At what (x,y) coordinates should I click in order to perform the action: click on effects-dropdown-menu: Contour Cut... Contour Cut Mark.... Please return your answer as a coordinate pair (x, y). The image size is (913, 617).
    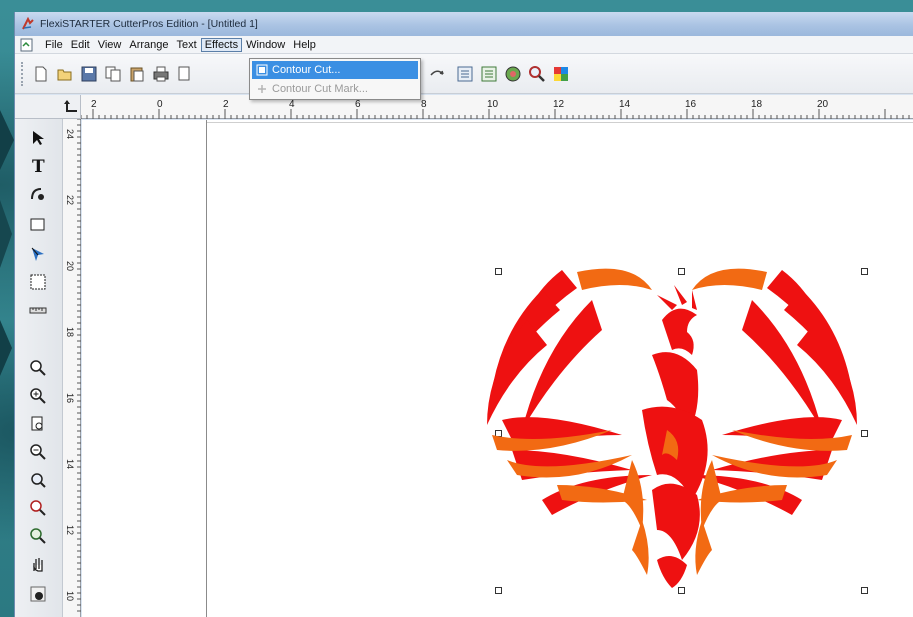
    Looking at the image, I should click on (335, 79).